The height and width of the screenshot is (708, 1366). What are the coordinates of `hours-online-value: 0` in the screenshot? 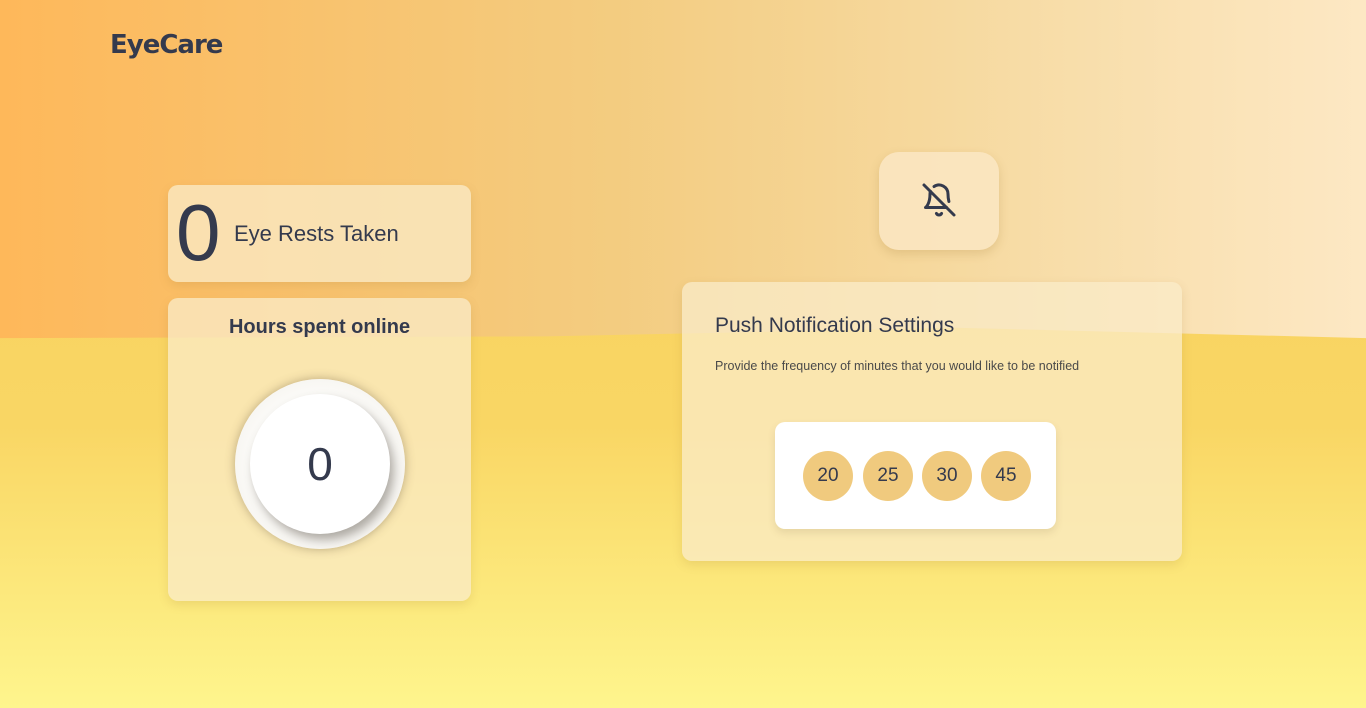 It's located at (320, 464).